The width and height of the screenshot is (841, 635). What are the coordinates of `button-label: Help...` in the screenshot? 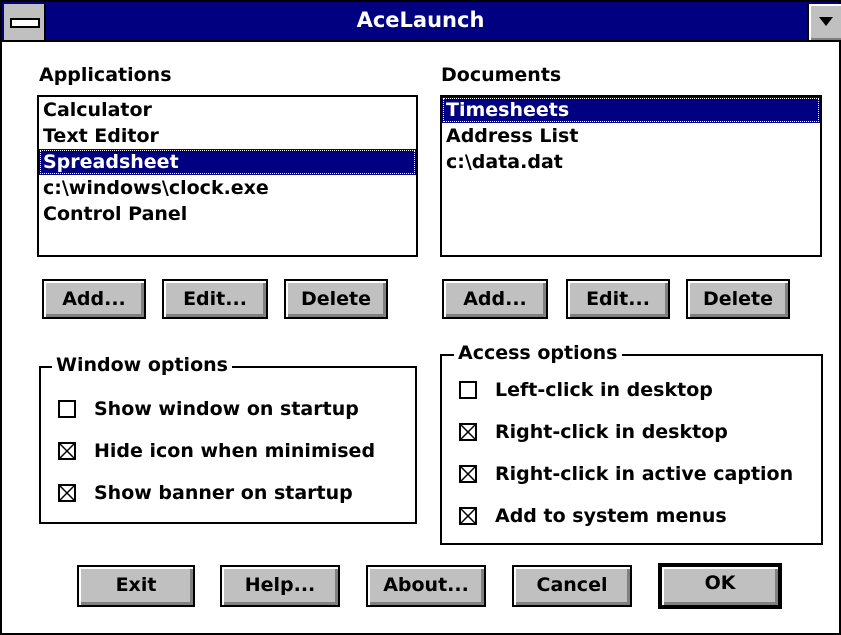 It's located at (280, 585).